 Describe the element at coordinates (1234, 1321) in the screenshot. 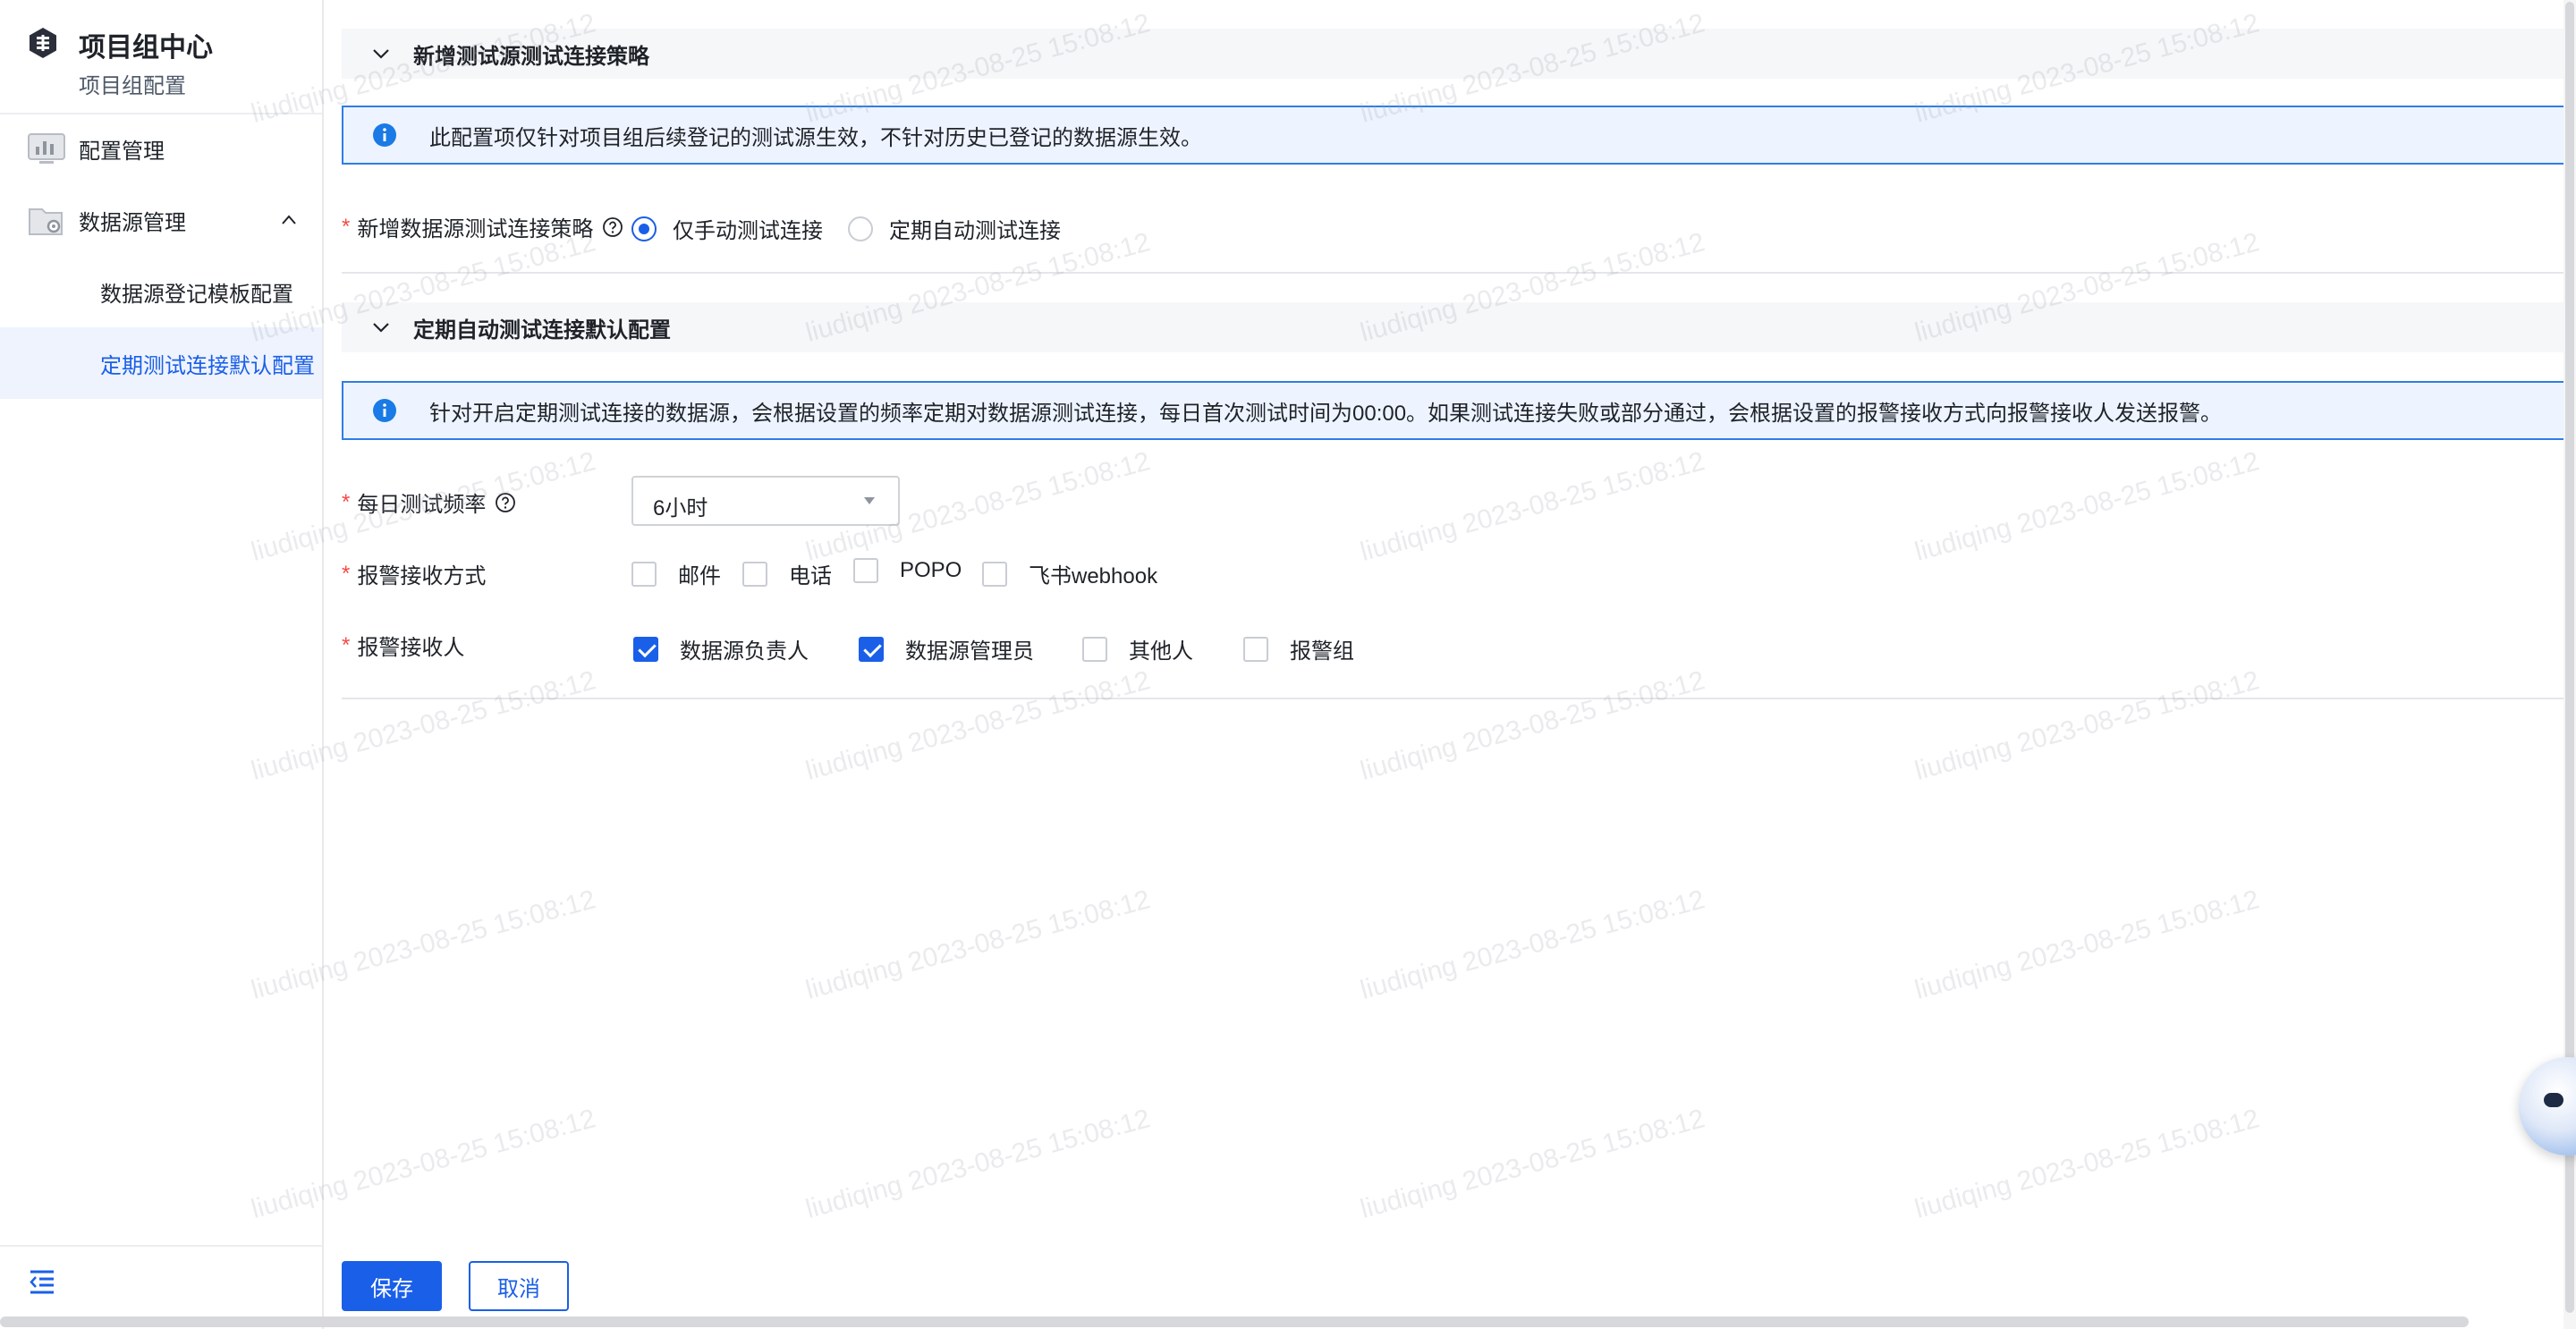

I see `horizontal-scrollbar` at that location.